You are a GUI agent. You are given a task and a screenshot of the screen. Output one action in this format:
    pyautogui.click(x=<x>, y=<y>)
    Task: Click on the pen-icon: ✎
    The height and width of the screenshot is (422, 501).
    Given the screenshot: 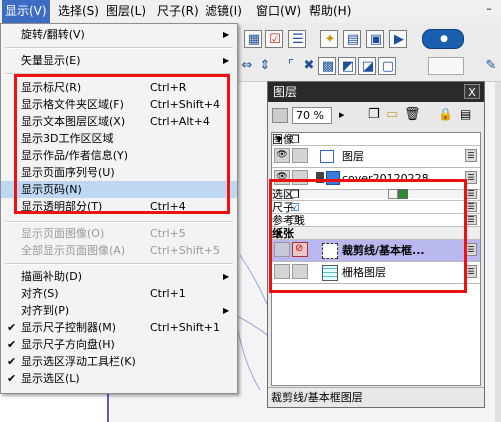 What is the action you would take?
    pyautogui.click(x=491, y=66)
    